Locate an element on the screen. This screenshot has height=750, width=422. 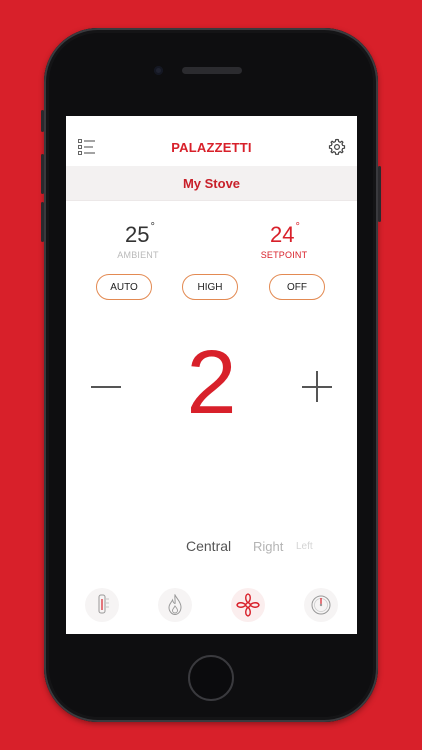
front-camera is located at coordinates (158, 70).